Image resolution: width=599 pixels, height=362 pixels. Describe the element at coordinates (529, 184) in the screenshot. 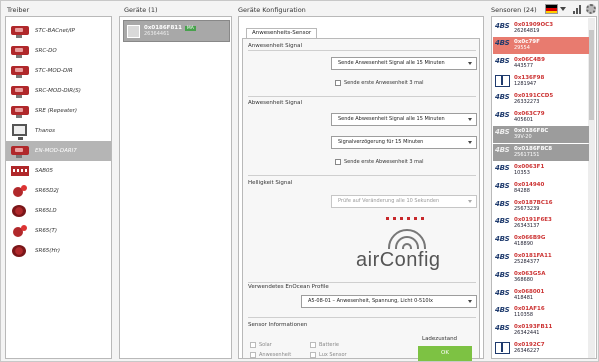

I see `sensor-id: 0x014940` at that location.